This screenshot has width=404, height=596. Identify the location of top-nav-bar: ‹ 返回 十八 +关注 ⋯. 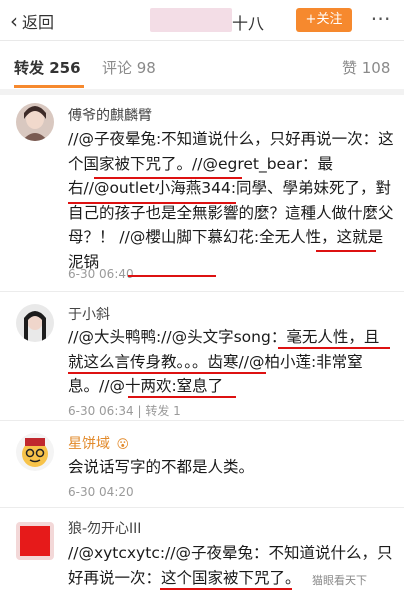
(202, 20).